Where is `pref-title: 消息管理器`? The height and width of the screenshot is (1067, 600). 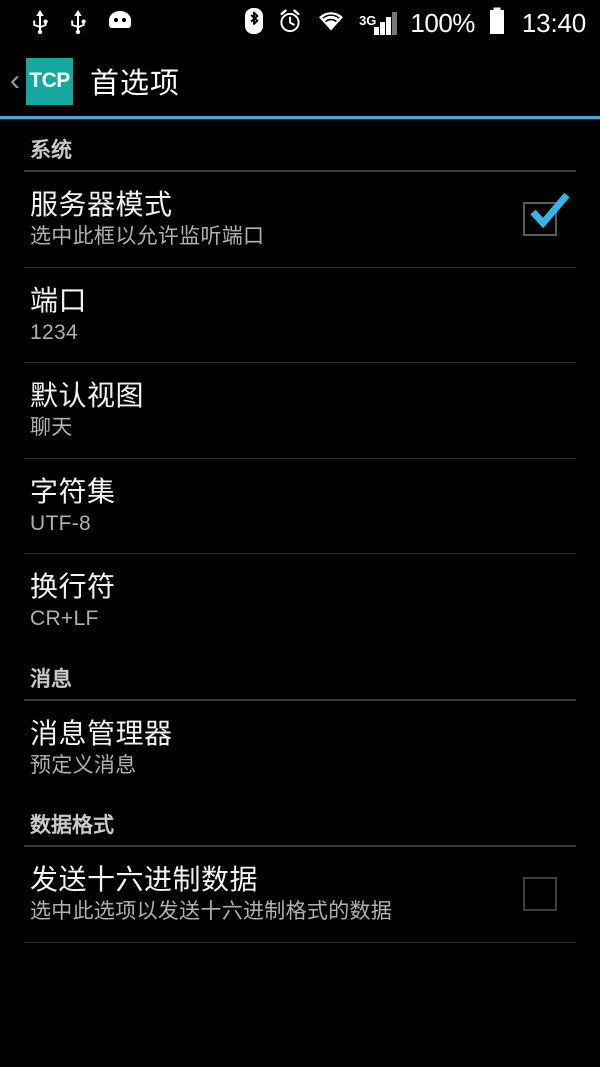 pref-title: 消息管理器 is located at coordinates (101, 733).